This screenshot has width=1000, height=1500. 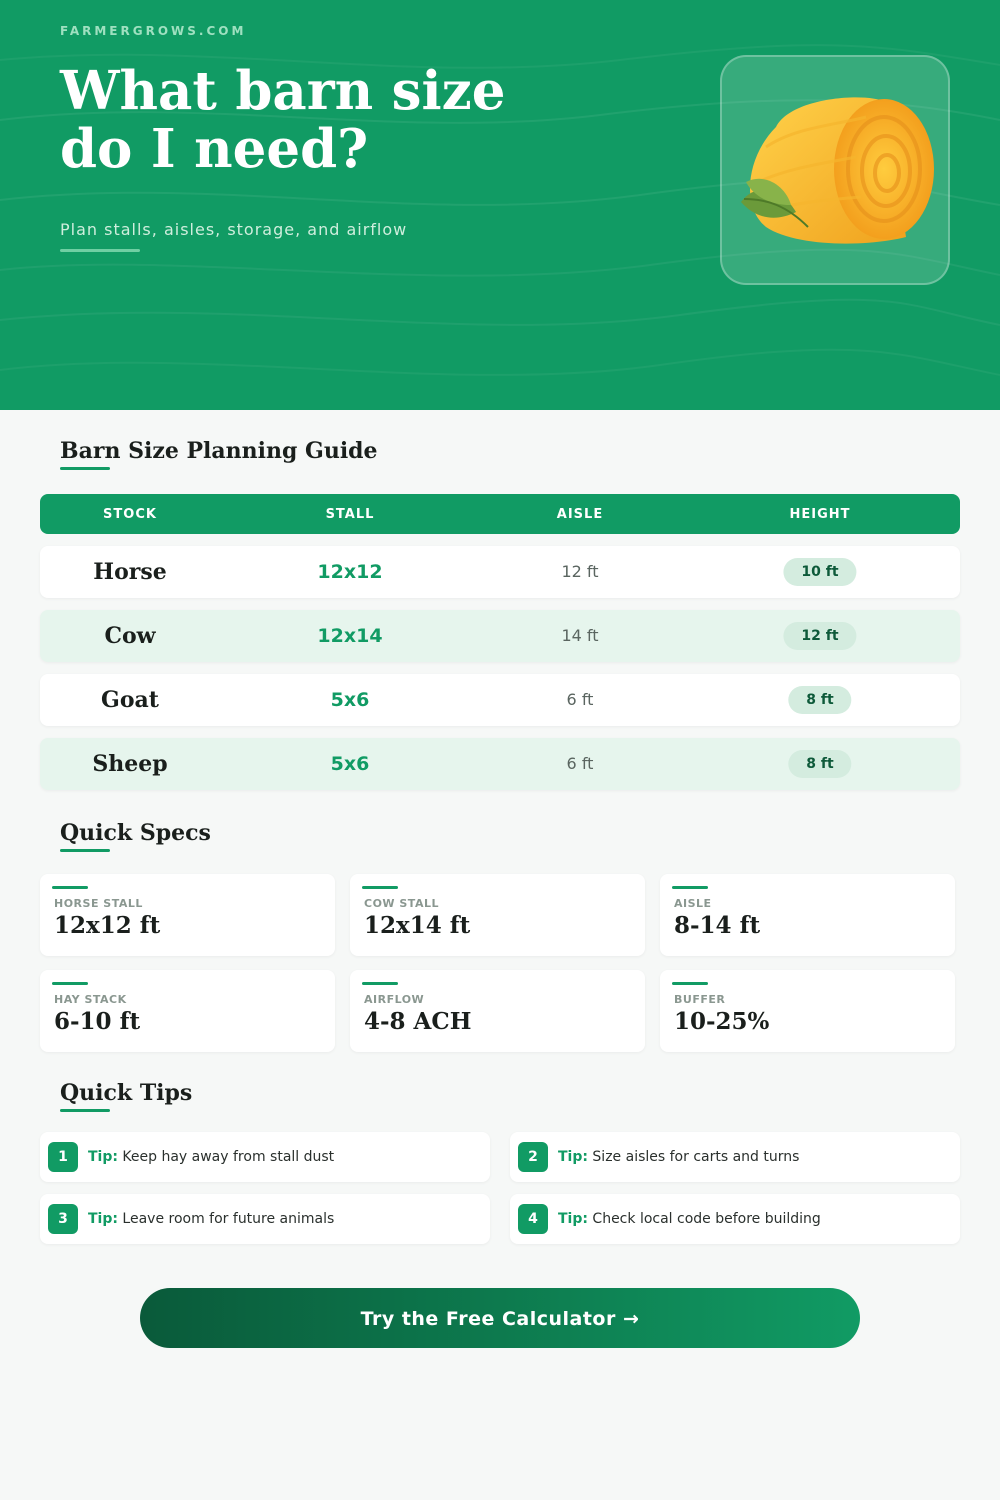 I want to click on subtitle-underline, so click(x=100, y=250).